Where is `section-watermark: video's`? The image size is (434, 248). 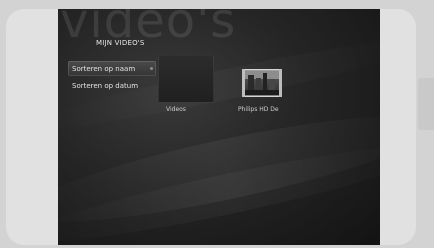
section-watermark: video's is located at coordinates (148, 29).